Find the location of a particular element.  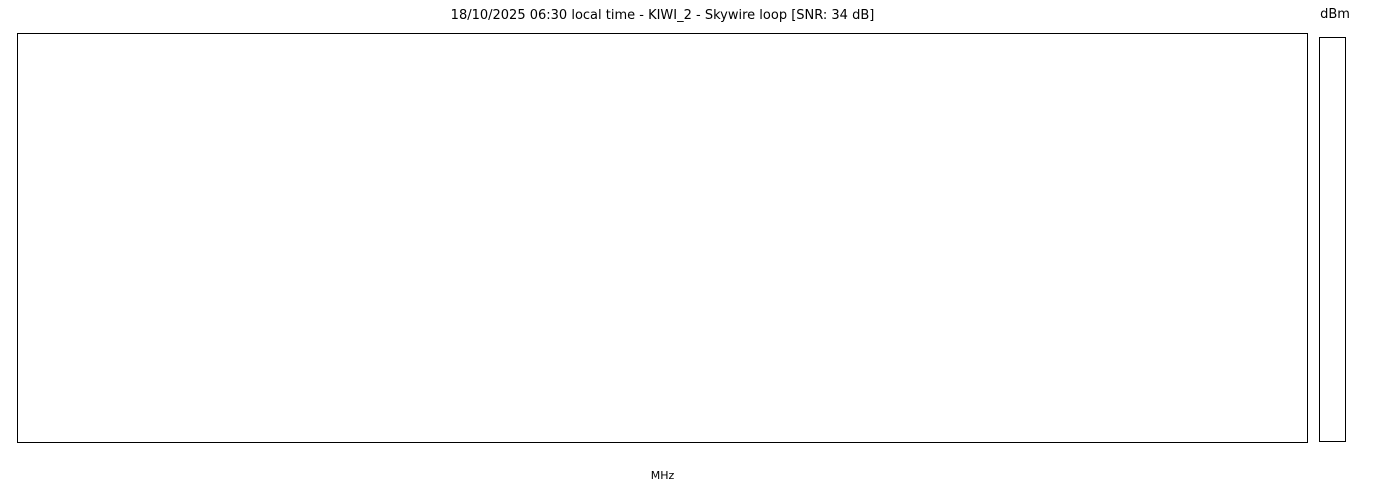

colorbar-canvas is located at coordinates (1332, 239).